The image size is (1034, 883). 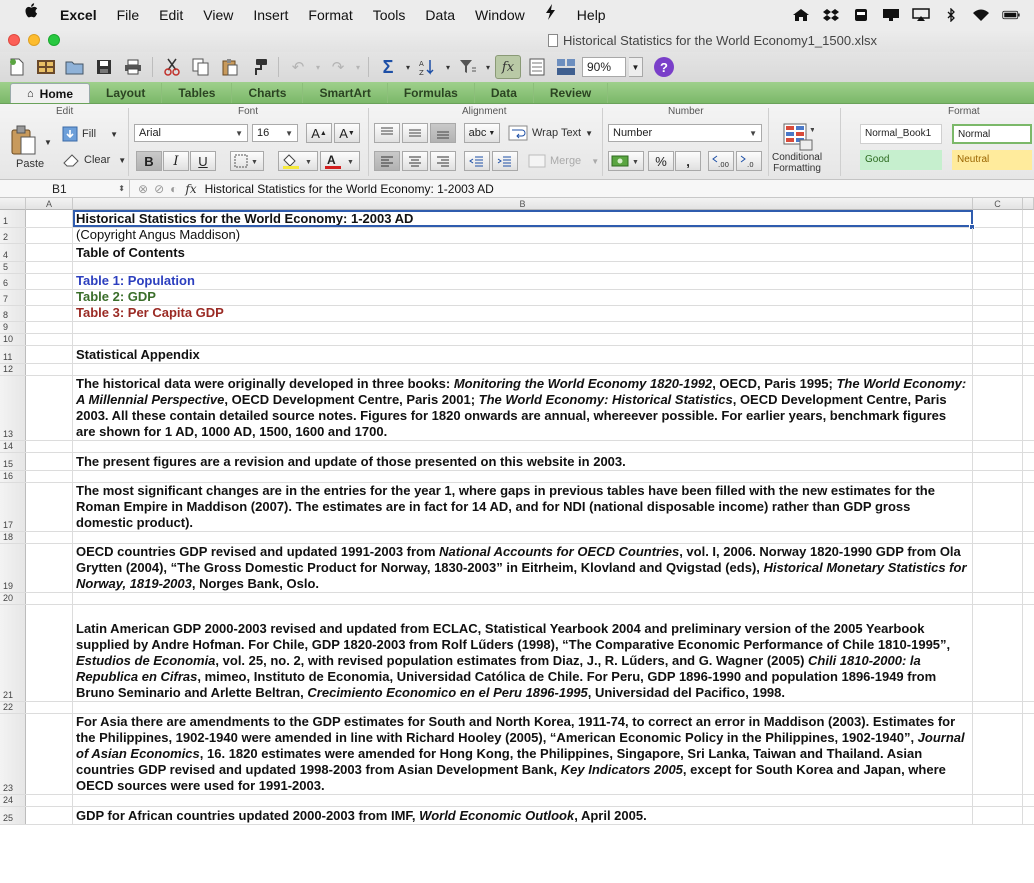 I want to click on tab-home: ⌂ Home, so click(x=50, y=93).